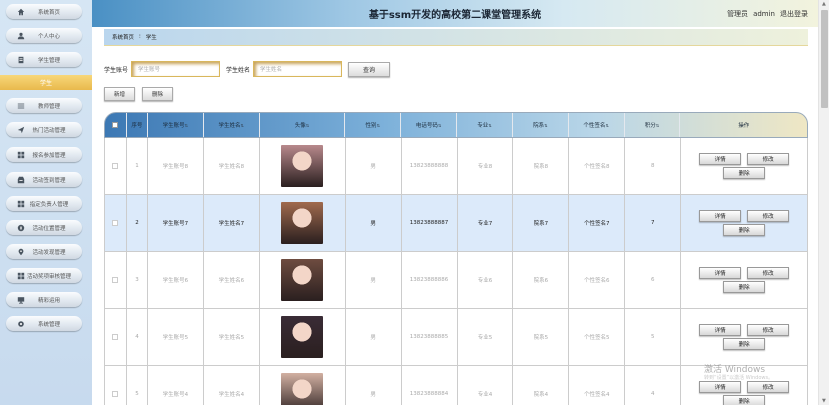 The height and width of the screenshot is (405, 829). What do you see at coordinates (176, 69) in the screenshot?
I see `account-search-input: 学生账号` at bounding box center [176, 69].